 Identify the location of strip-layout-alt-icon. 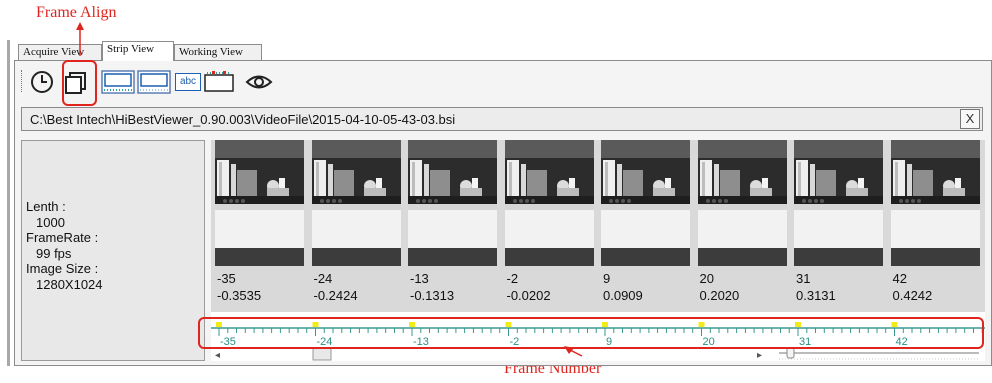
(154, 82).